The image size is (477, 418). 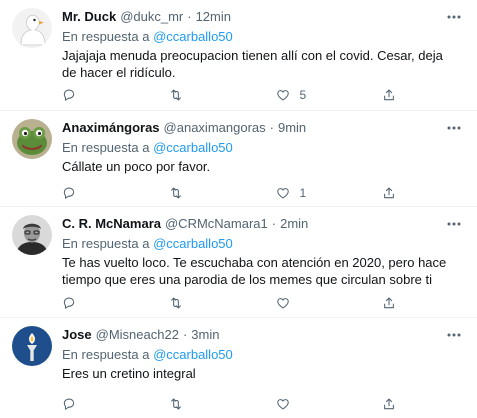 I want to click on like-count: 5, so click(x=303, y=95).